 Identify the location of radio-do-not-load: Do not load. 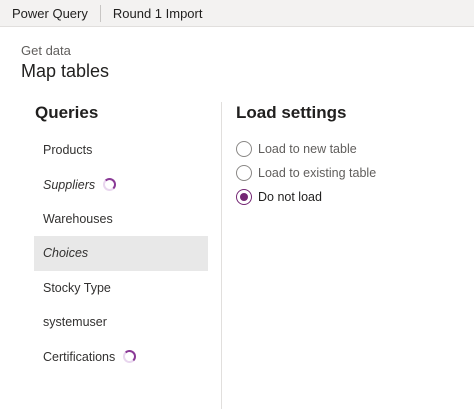
(306, 197).